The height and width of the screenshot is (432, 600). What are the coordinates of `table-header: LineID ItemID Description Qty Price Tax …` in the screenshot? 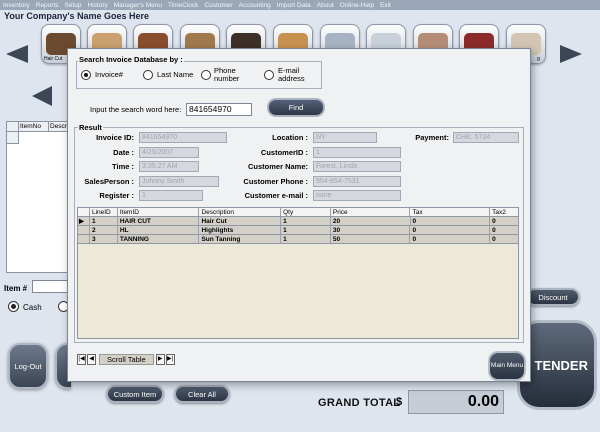 It's located at (298, 212).